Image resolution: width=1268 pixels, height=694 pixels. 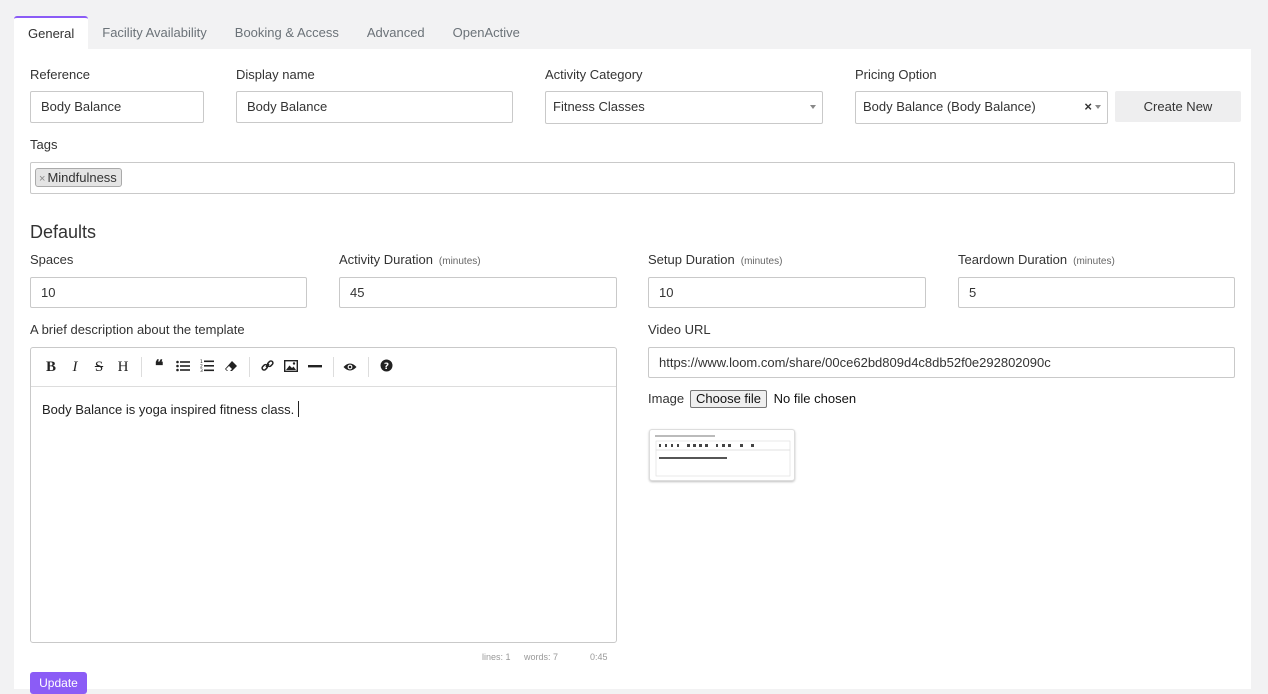 I want to click on activity-duration-label: Activity Duration (minutes), so click(x=410, y=259).